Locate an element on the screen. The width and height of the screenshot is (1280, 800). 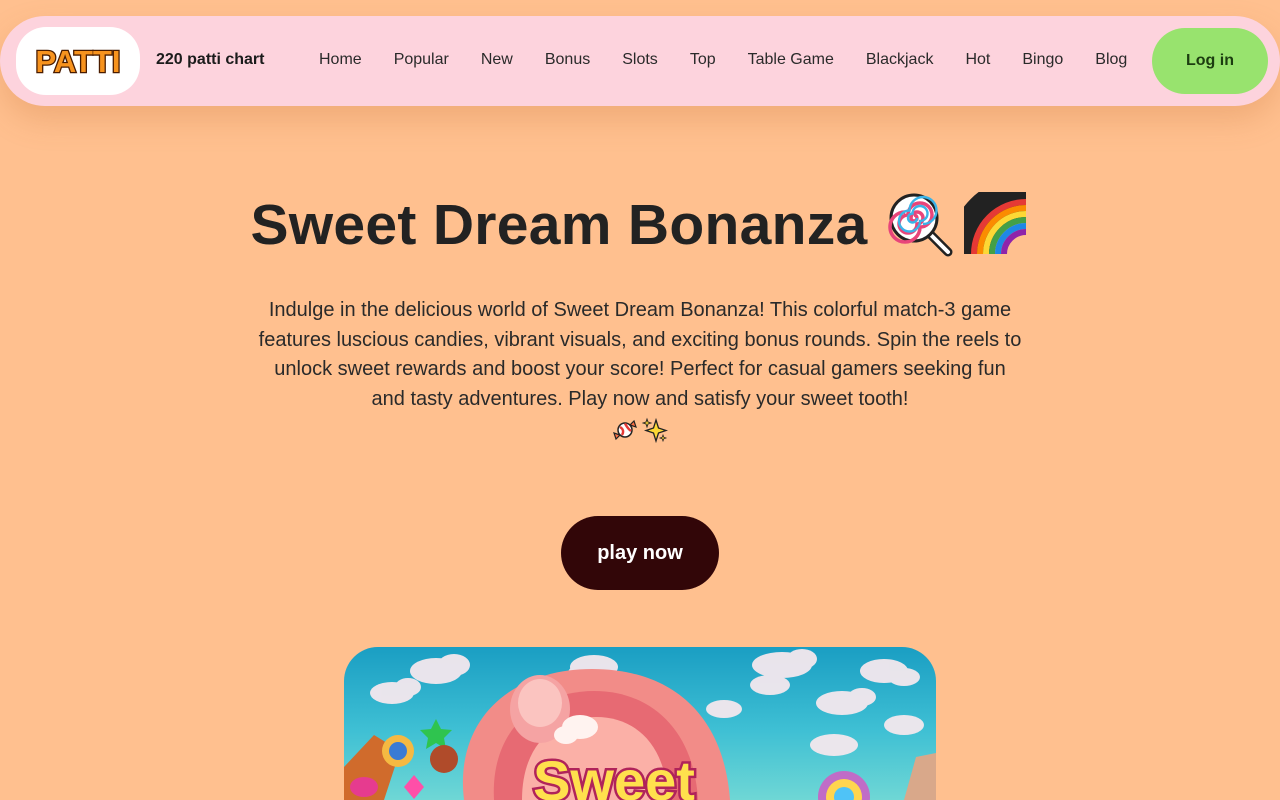
banner-artwork: Sweet is located at coordinates (640, 724).